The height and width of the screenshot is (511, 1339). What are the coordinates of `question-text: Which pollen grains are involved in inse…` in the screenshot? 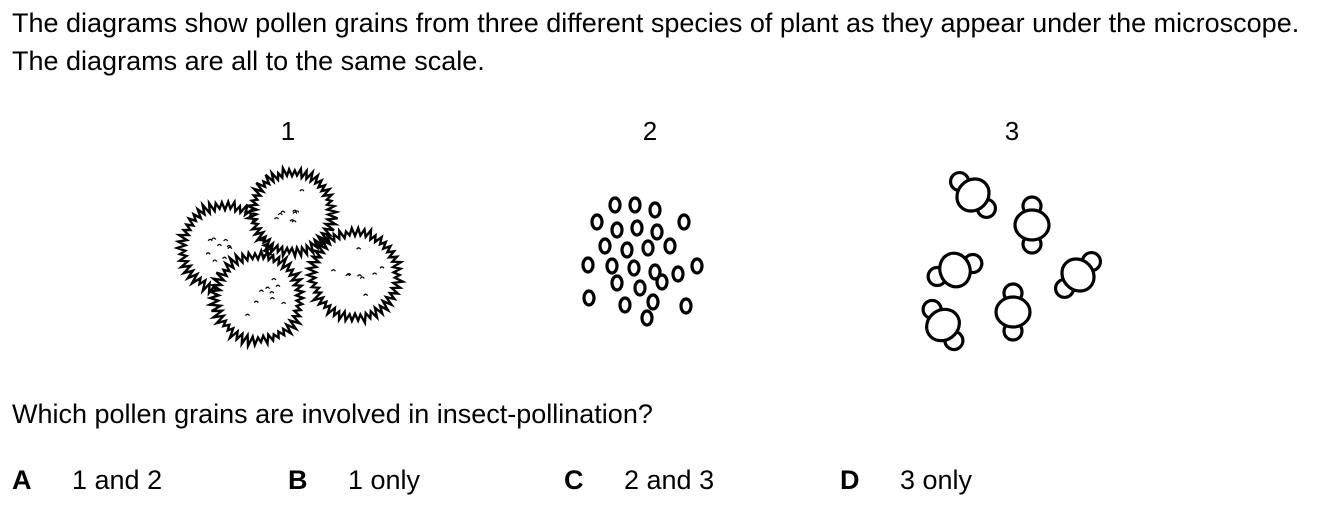 It's located at (332, 414).